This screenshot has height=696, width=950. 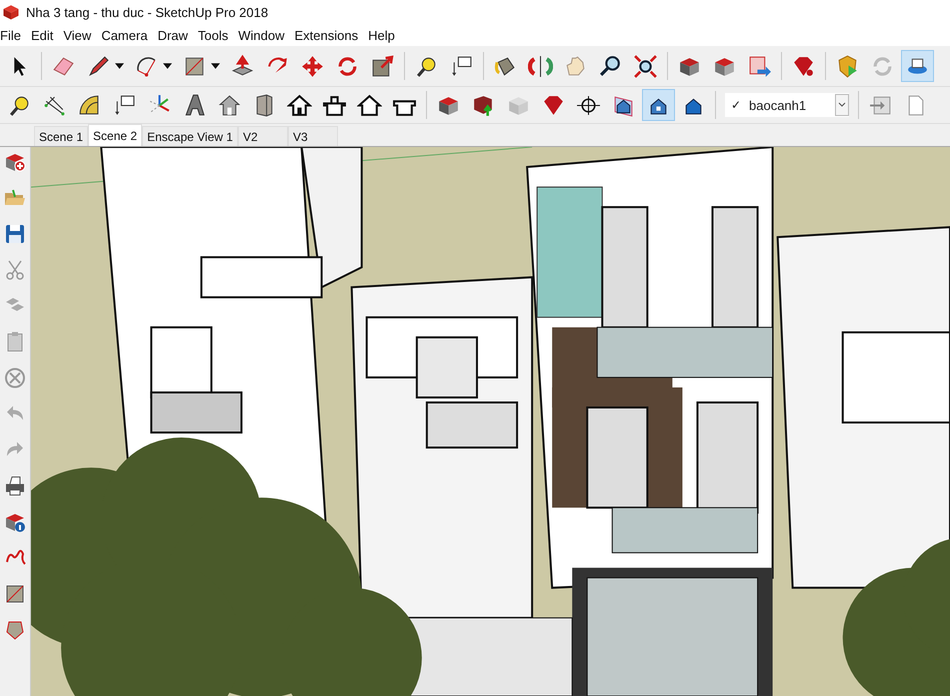 What do you see at coordinates (327, 35) in the screenshot?
I see `menu-item: Extensions` at bounding box center [327, 35].